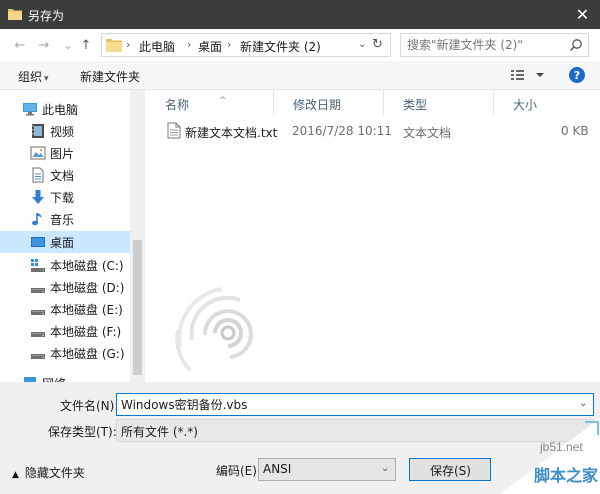 The height and width of the screenshot is (494, 600). What do you see at coordinates (137, 236) in the screenshot?
I see `navigation-scrollbar` at bounding box center [137, 236].